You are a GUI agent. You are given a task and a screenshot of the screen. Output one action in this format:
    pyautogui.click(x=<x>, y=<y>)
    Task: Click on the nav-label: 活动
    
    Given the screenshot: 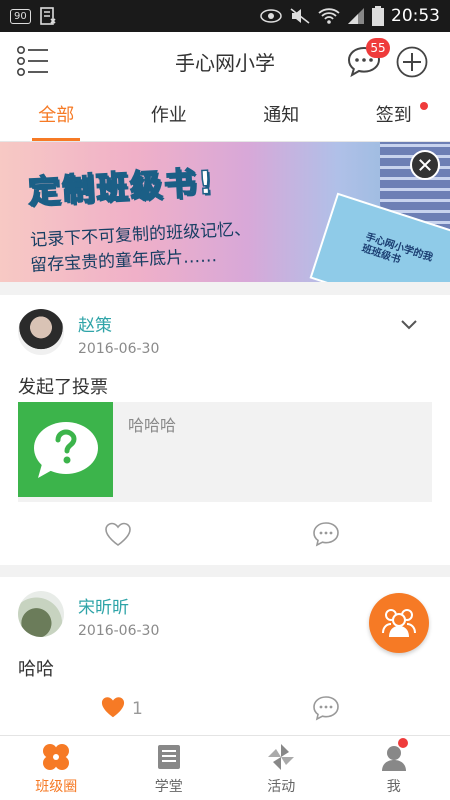 What is the action you would take?
    pyautogui.click(x=281, y=787)
    